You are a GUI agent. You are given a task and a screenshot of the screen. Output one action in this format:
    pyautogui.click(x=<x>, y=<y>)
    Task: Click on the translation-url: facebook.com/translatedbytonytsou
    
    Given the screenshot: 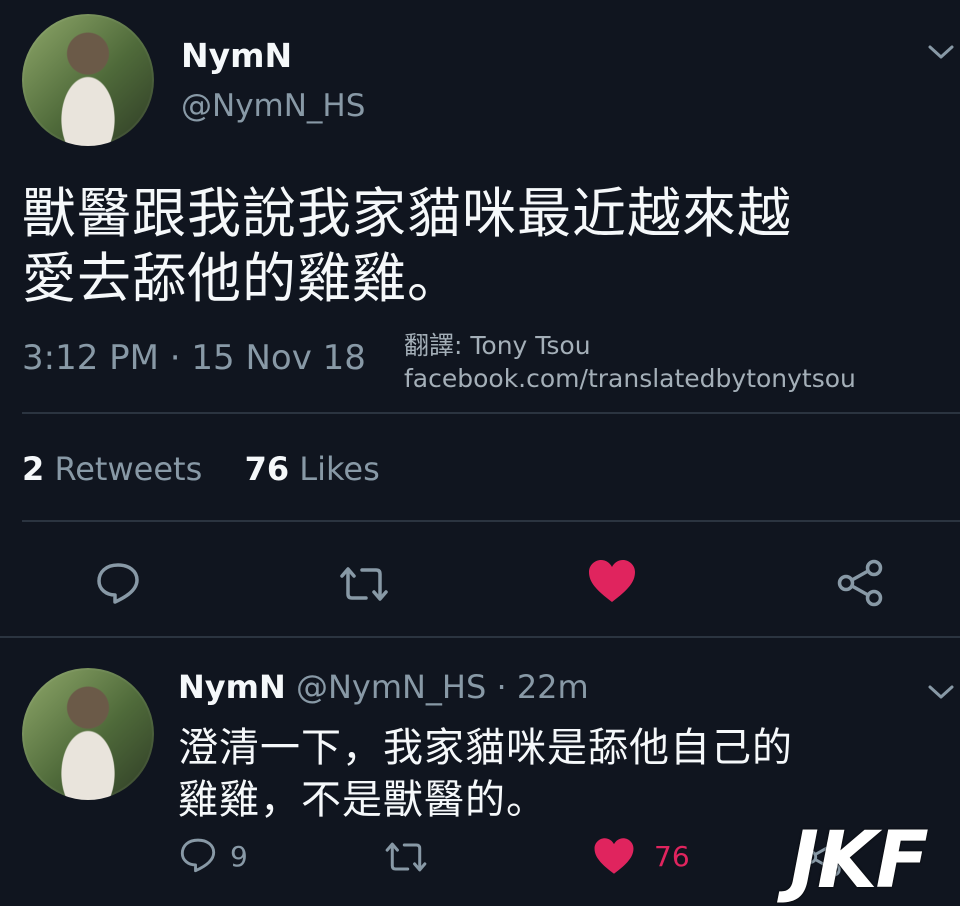 What is the action you would take?
    pyautogui.click(x=630, y=378)
    